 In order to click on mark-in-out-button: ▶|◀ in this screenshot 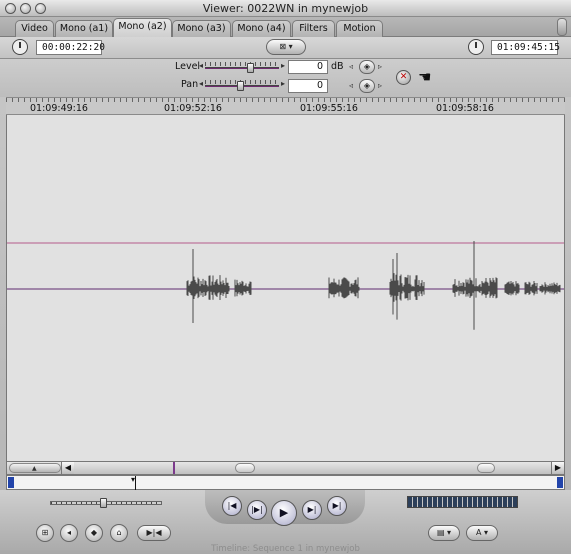, I will do `click(154, 533)`.